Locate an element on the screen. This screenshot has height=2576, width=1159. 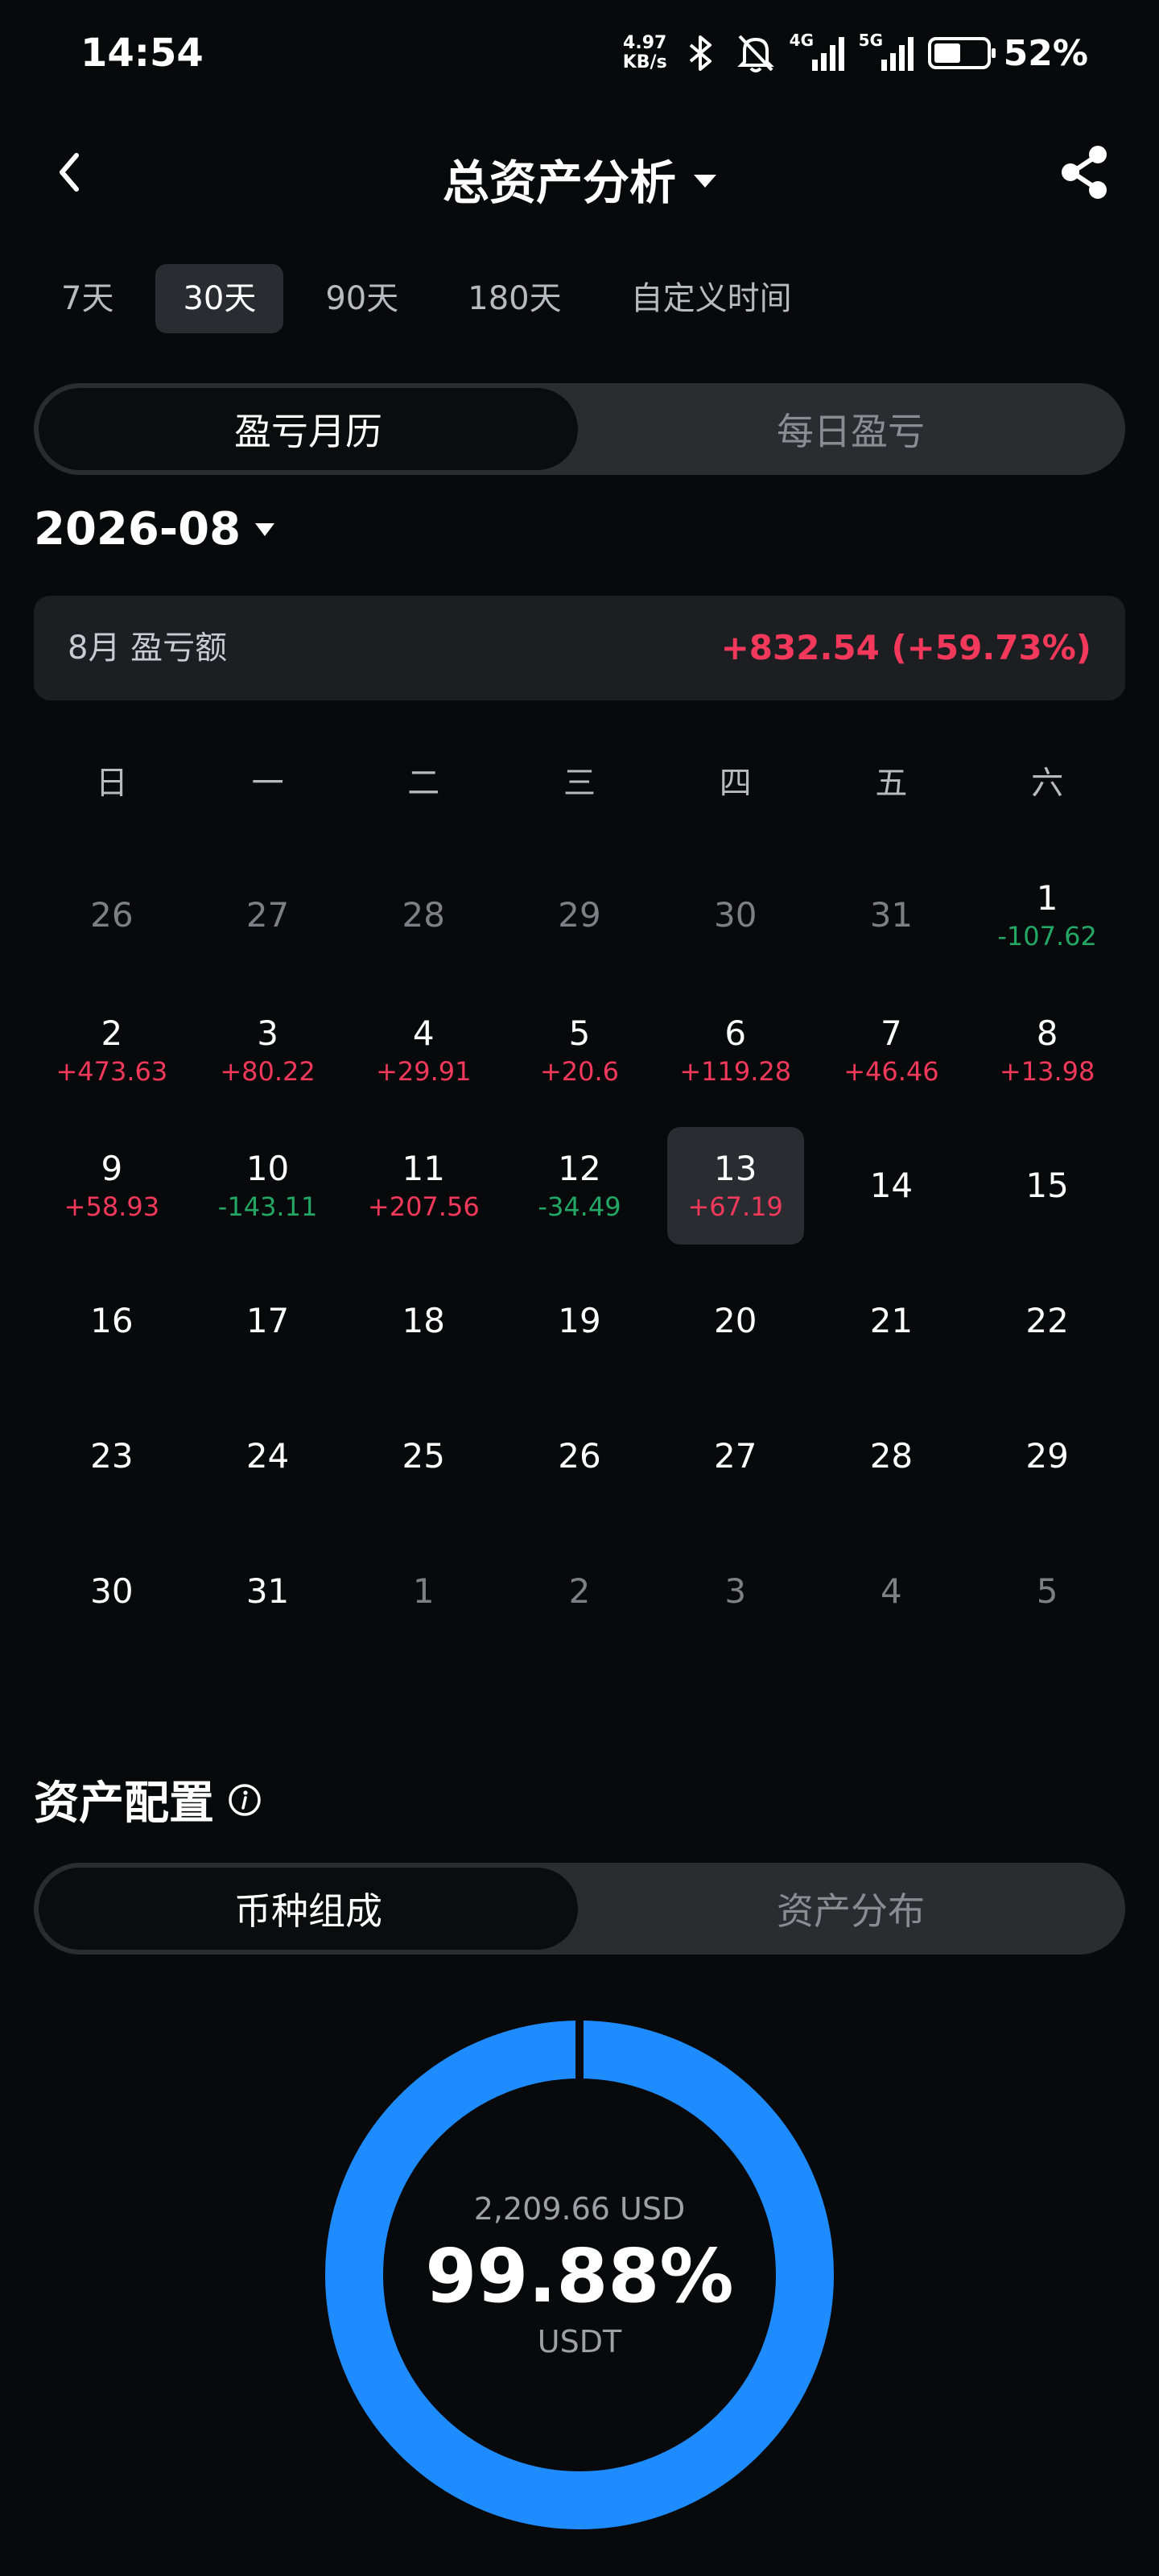
status-time: 14:54 is located at coordinates (142, 53).